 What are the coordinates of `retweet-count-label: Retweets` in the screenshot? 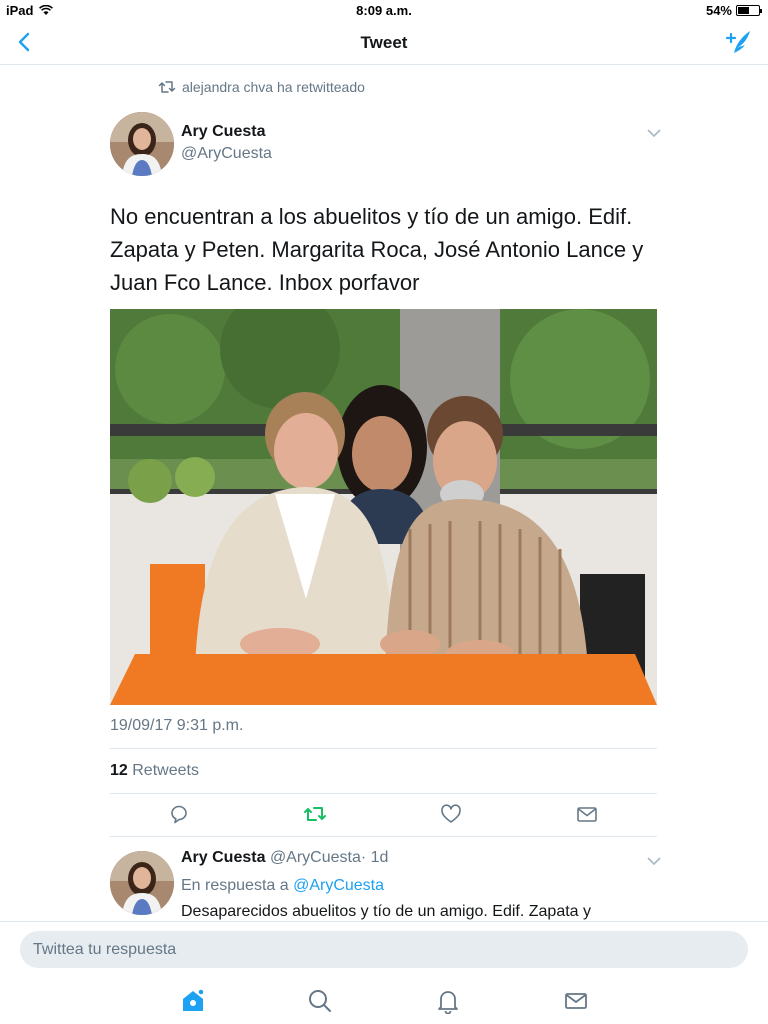 It's located at (165, 770).